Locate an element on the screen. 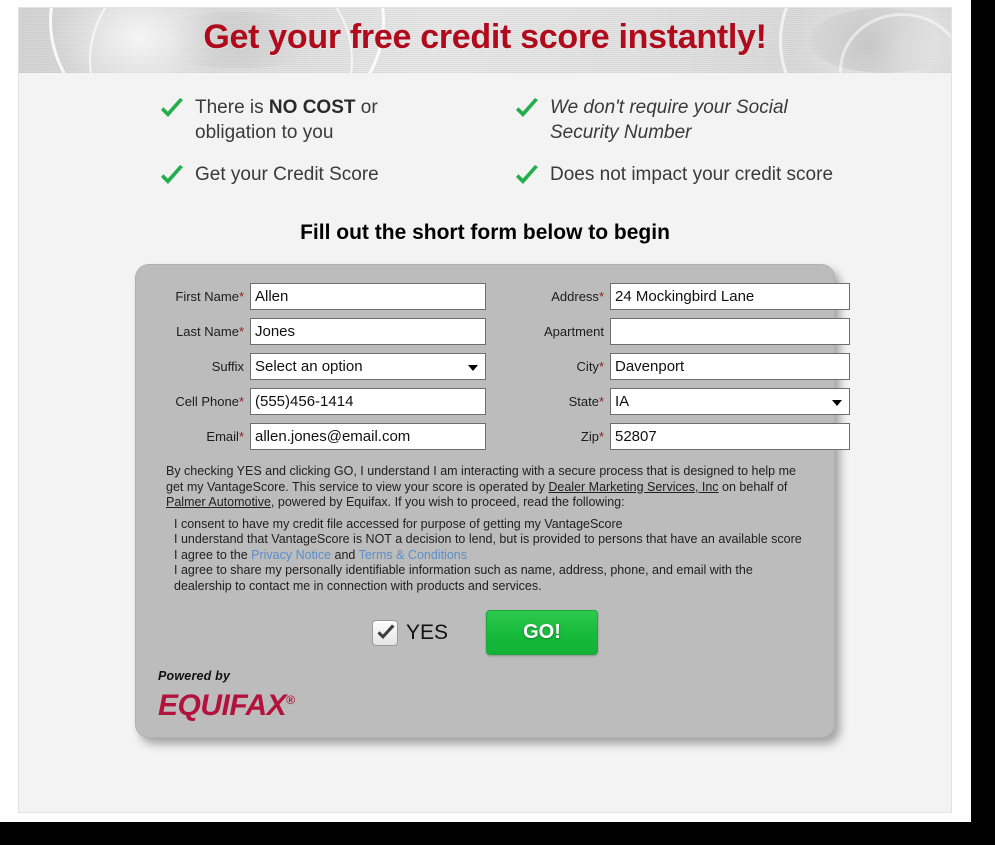  address-input: 24 Mockingbird Lane is located at coordinates (730, 296).